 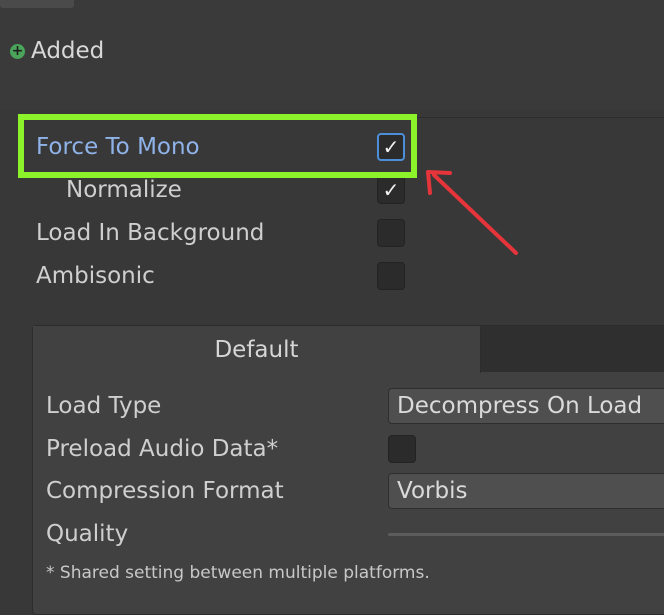 What do you see at coordinates (17, 50) in the screenshot?
I see `plus-circle-icon: +` at bounding box center [17, 50].